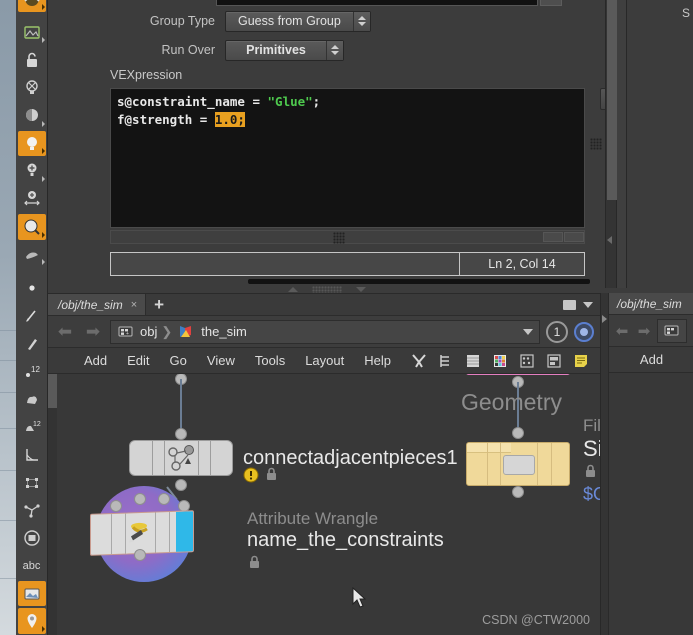 The image size is (693, 635). I want to click on splitter-grip-icon, so click(326, 289).